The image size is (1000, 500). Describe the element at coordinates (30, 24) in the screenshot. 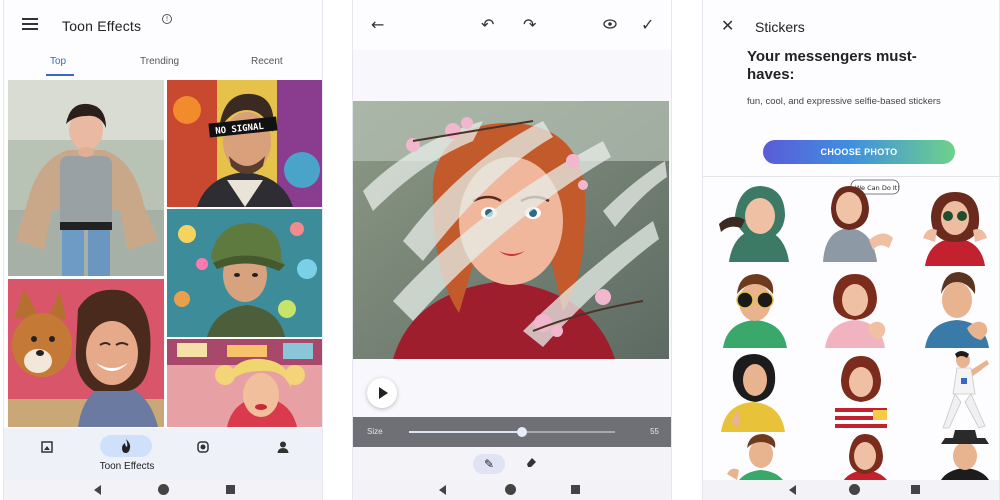

I see `menu-icon` at that location.